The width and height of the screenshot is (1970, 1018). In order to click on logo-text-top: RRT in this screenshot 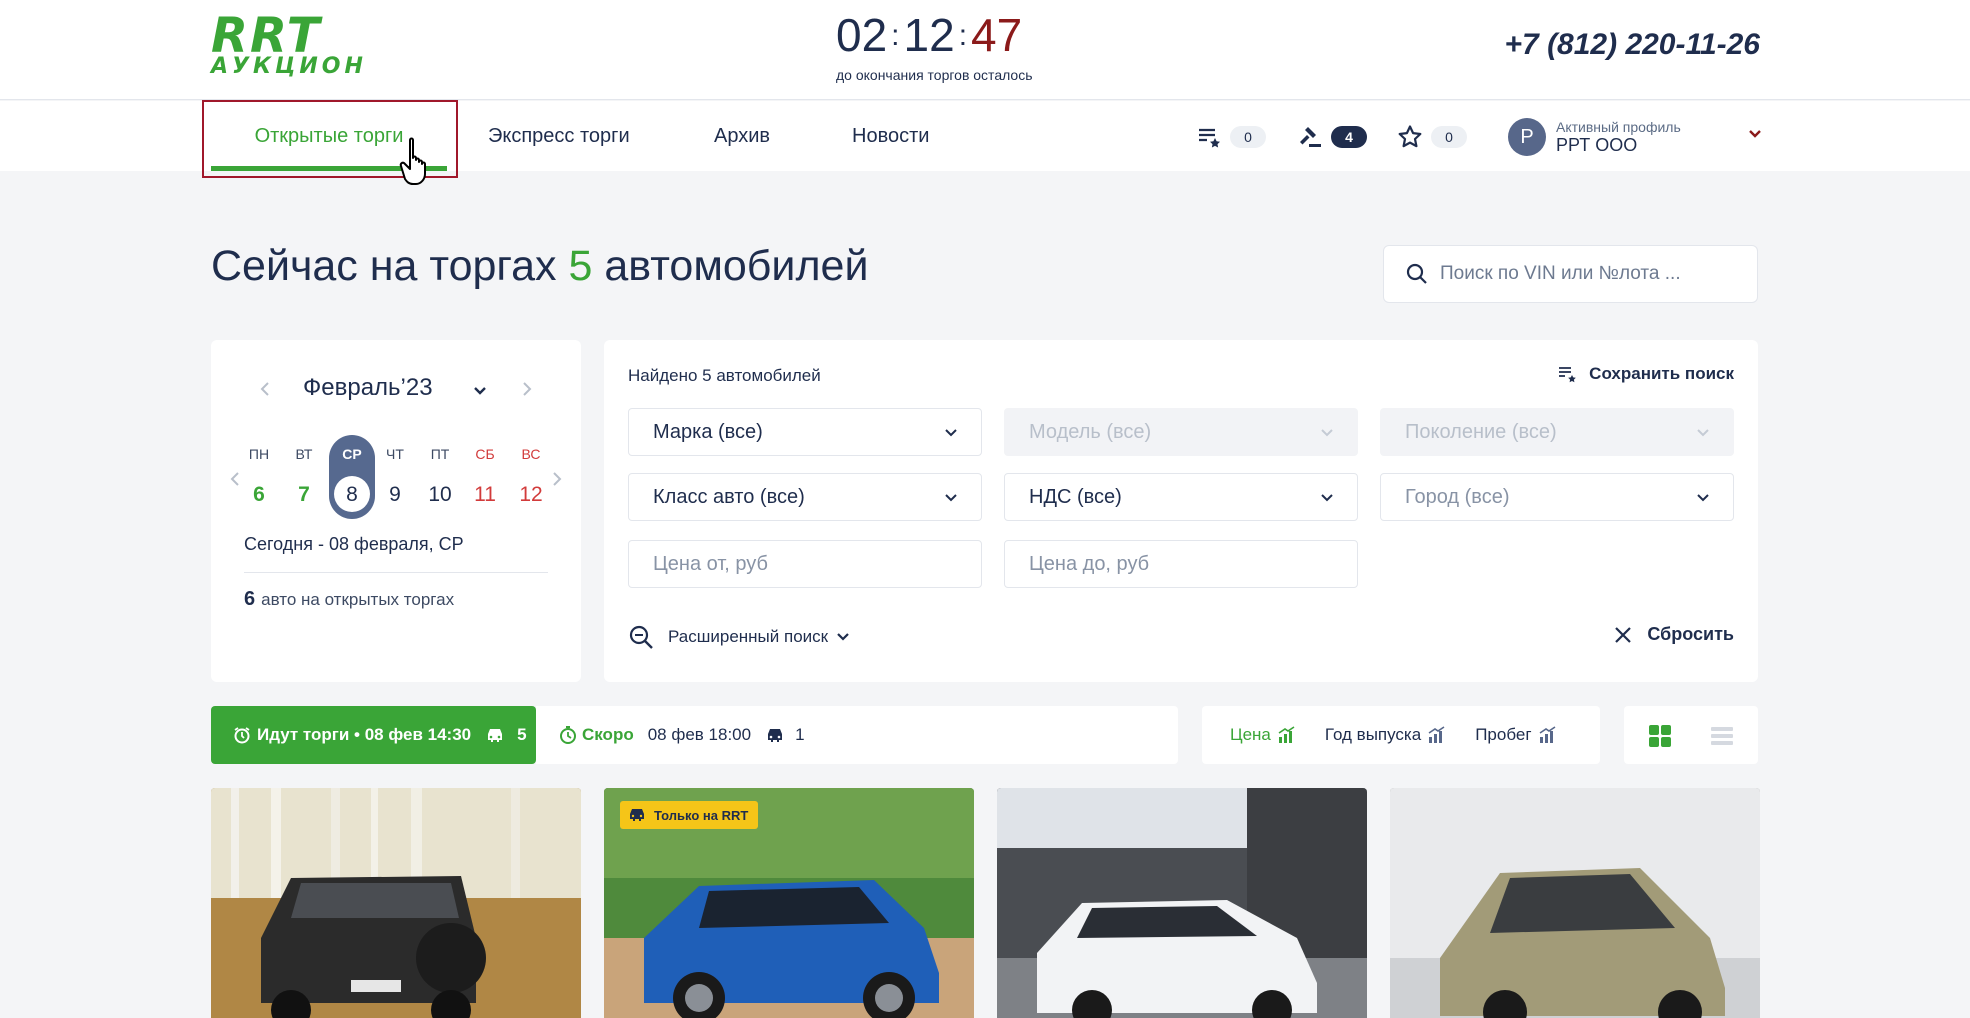, I will do `click(266, 36)`.